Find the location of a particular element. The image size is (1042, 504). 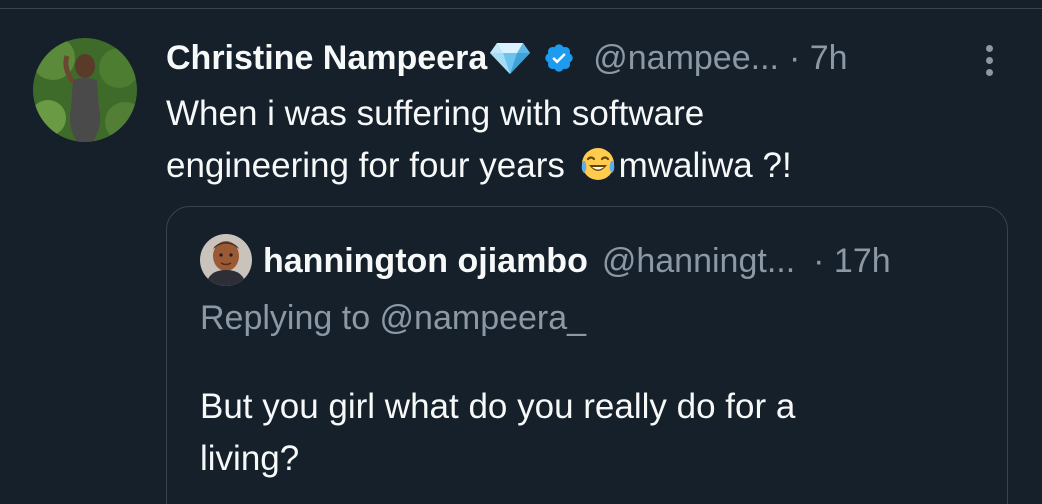

quoted-author-avatar is located at coordinates (226, 260).